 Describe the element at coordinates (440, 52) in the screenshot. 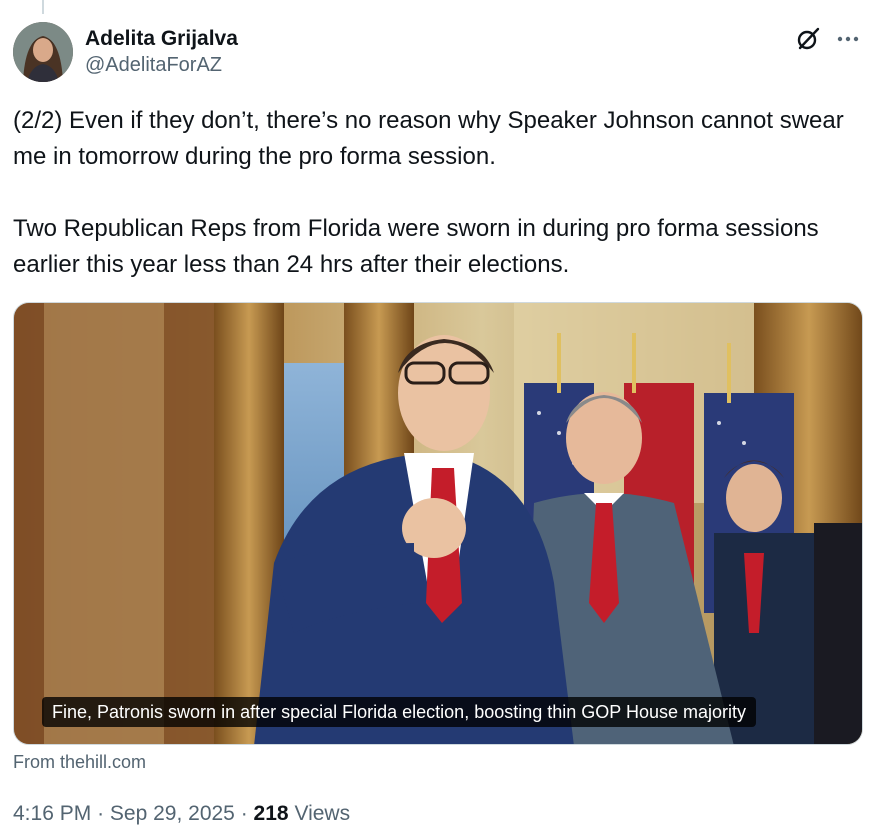

I see `tweet-header: Adelita Grijalva @AdelitaForAZ` at that location.